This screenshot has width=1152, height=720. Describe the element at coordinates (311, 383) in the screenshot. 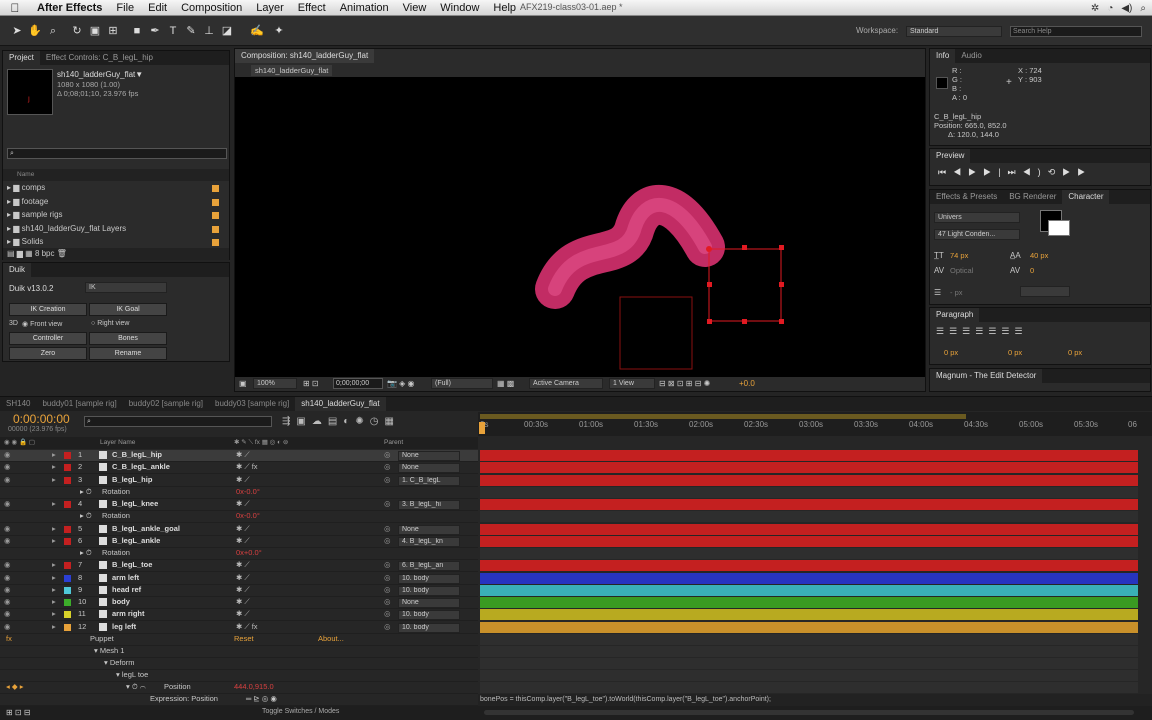

I see `grid-icon: ⊞ ⊡` at that location.